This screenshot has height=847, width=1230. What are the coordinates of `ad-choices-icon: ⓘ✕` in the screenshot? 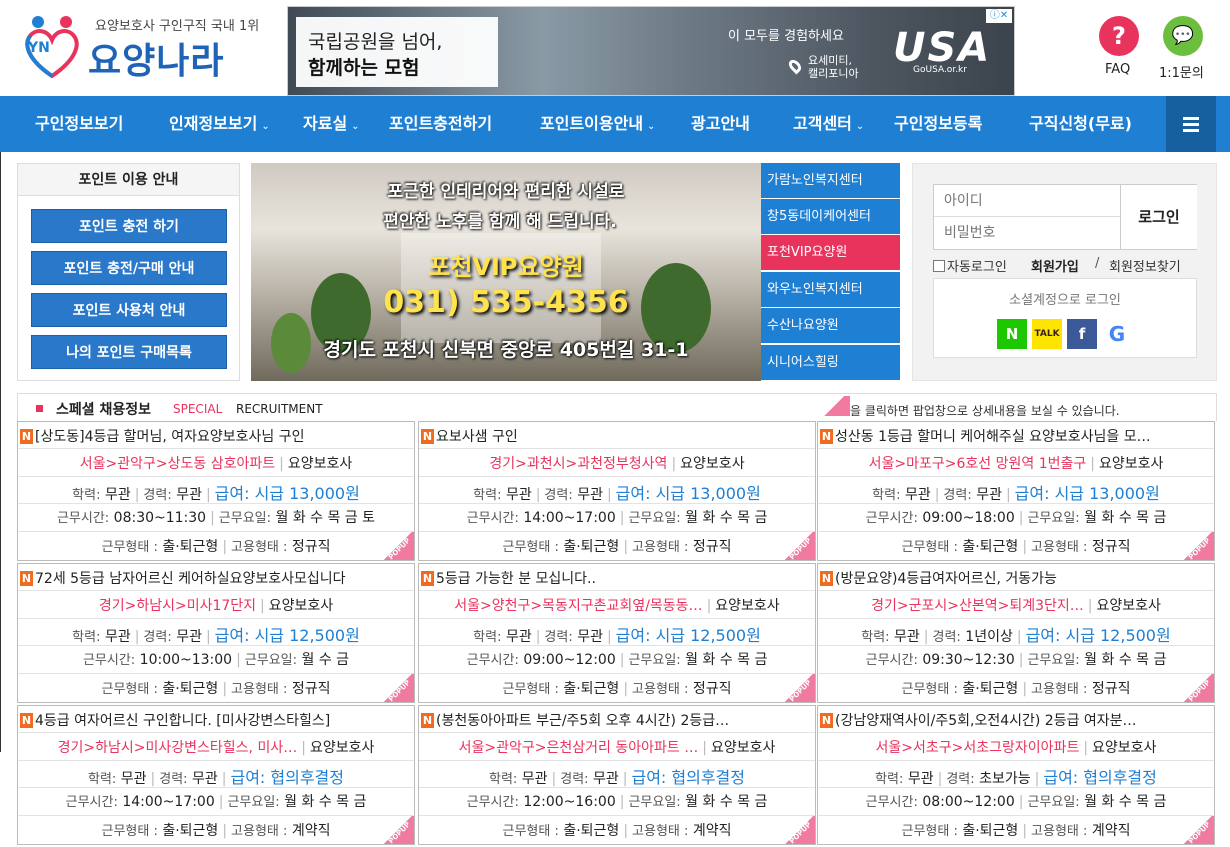 It's located at (999, 16).